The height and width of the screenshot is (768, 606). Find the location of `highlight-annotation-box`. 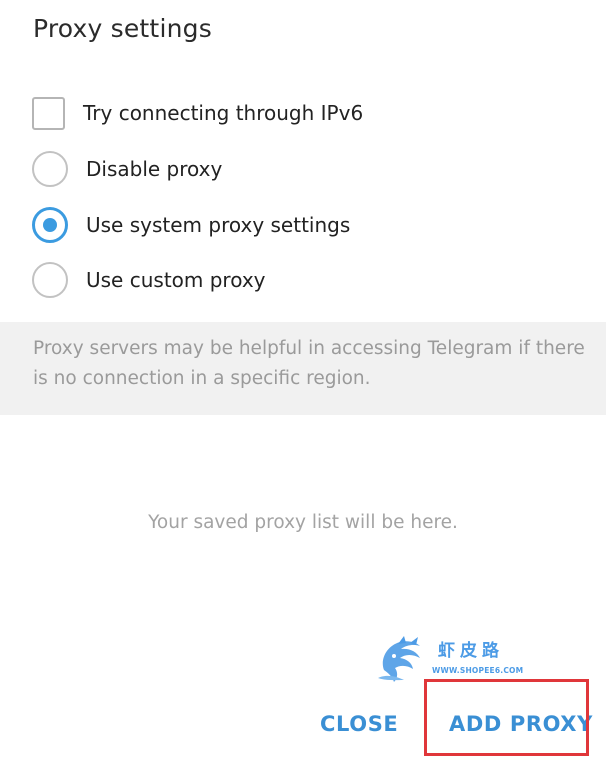

highlight-annotation-box is located at coordinates (506, 717).